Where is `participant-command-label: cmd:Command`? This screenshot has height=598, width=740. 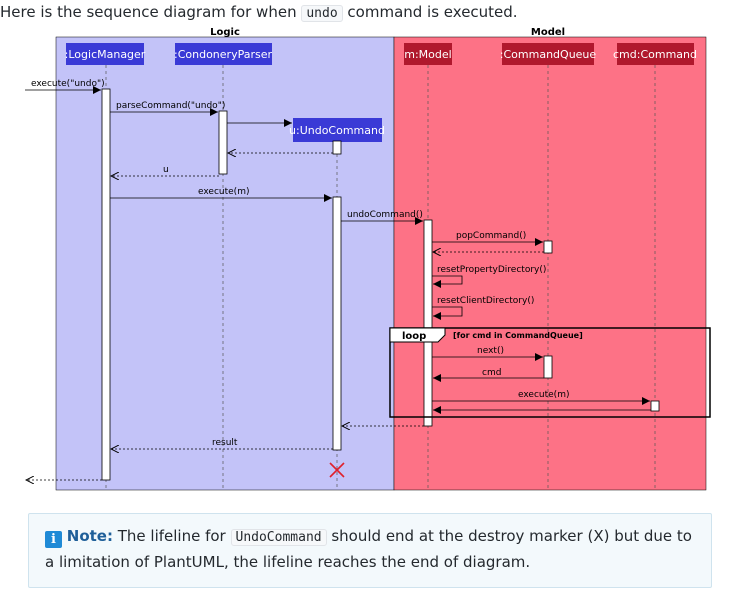 participant-command-label: cmd:Command is located at coordinates (655, 54).